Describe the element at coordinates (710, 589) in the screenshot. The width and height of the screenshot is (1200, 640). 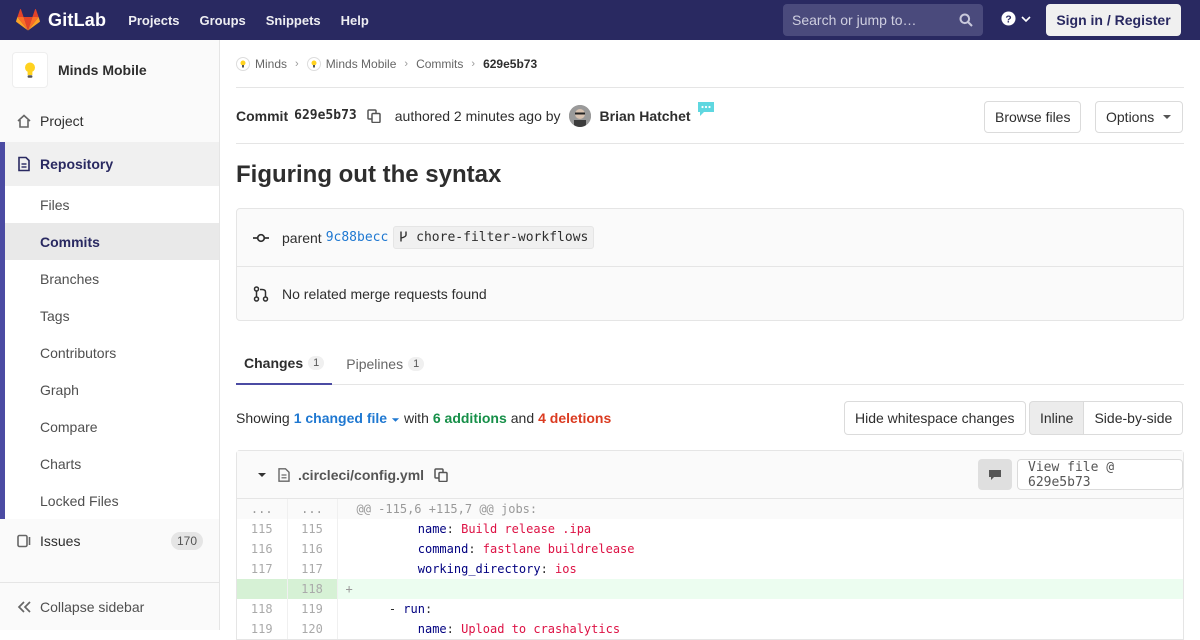
I see `diff-line-added: 118 +` at that location.